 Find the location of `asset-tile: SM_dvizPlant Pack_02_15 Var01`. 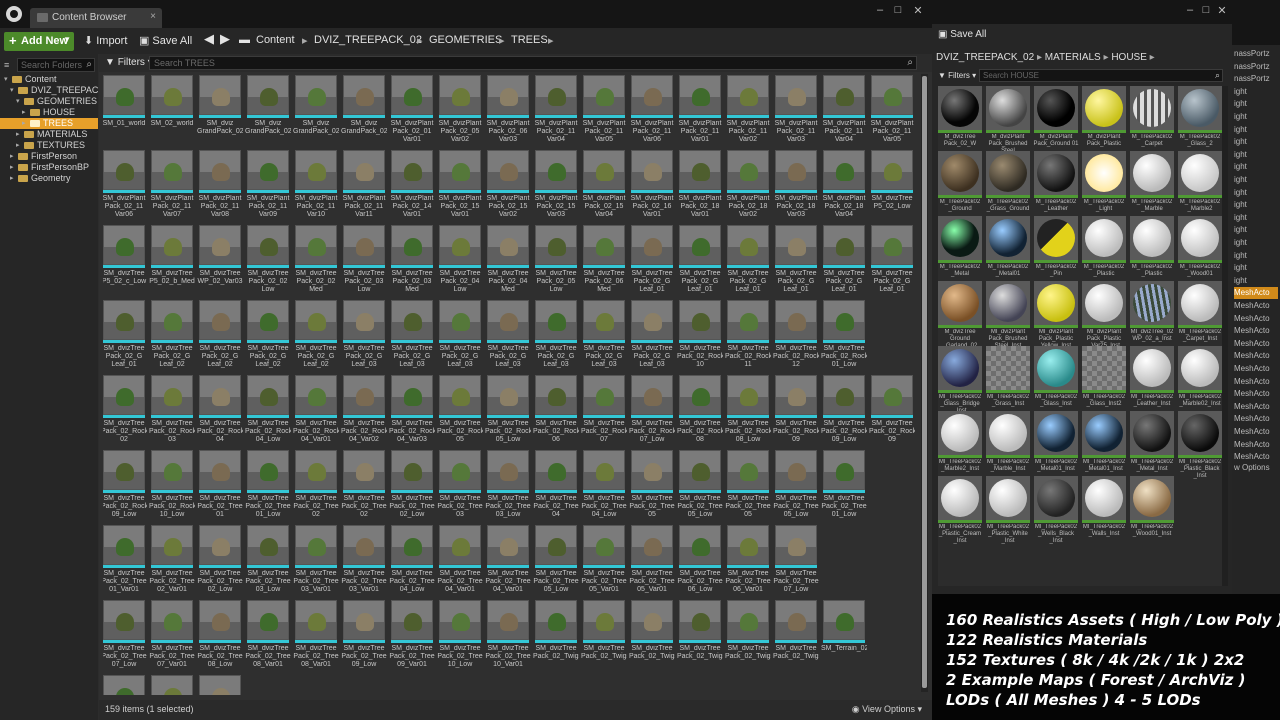

asset-tile: SM_dvizPlant Pack_02_15 Var01 is located at coordinates (461, 186).